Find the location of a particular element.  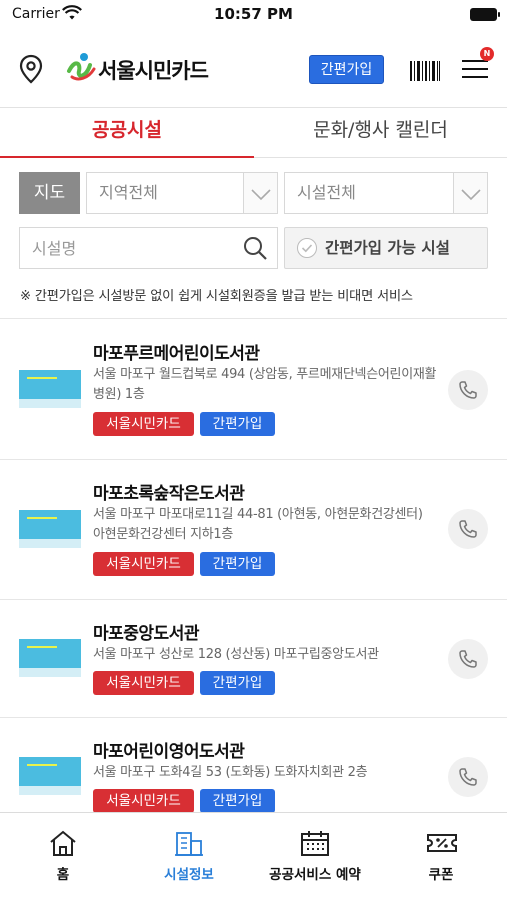

app-logo-text: 서울시민카드 is located at coordinates (153, 71).